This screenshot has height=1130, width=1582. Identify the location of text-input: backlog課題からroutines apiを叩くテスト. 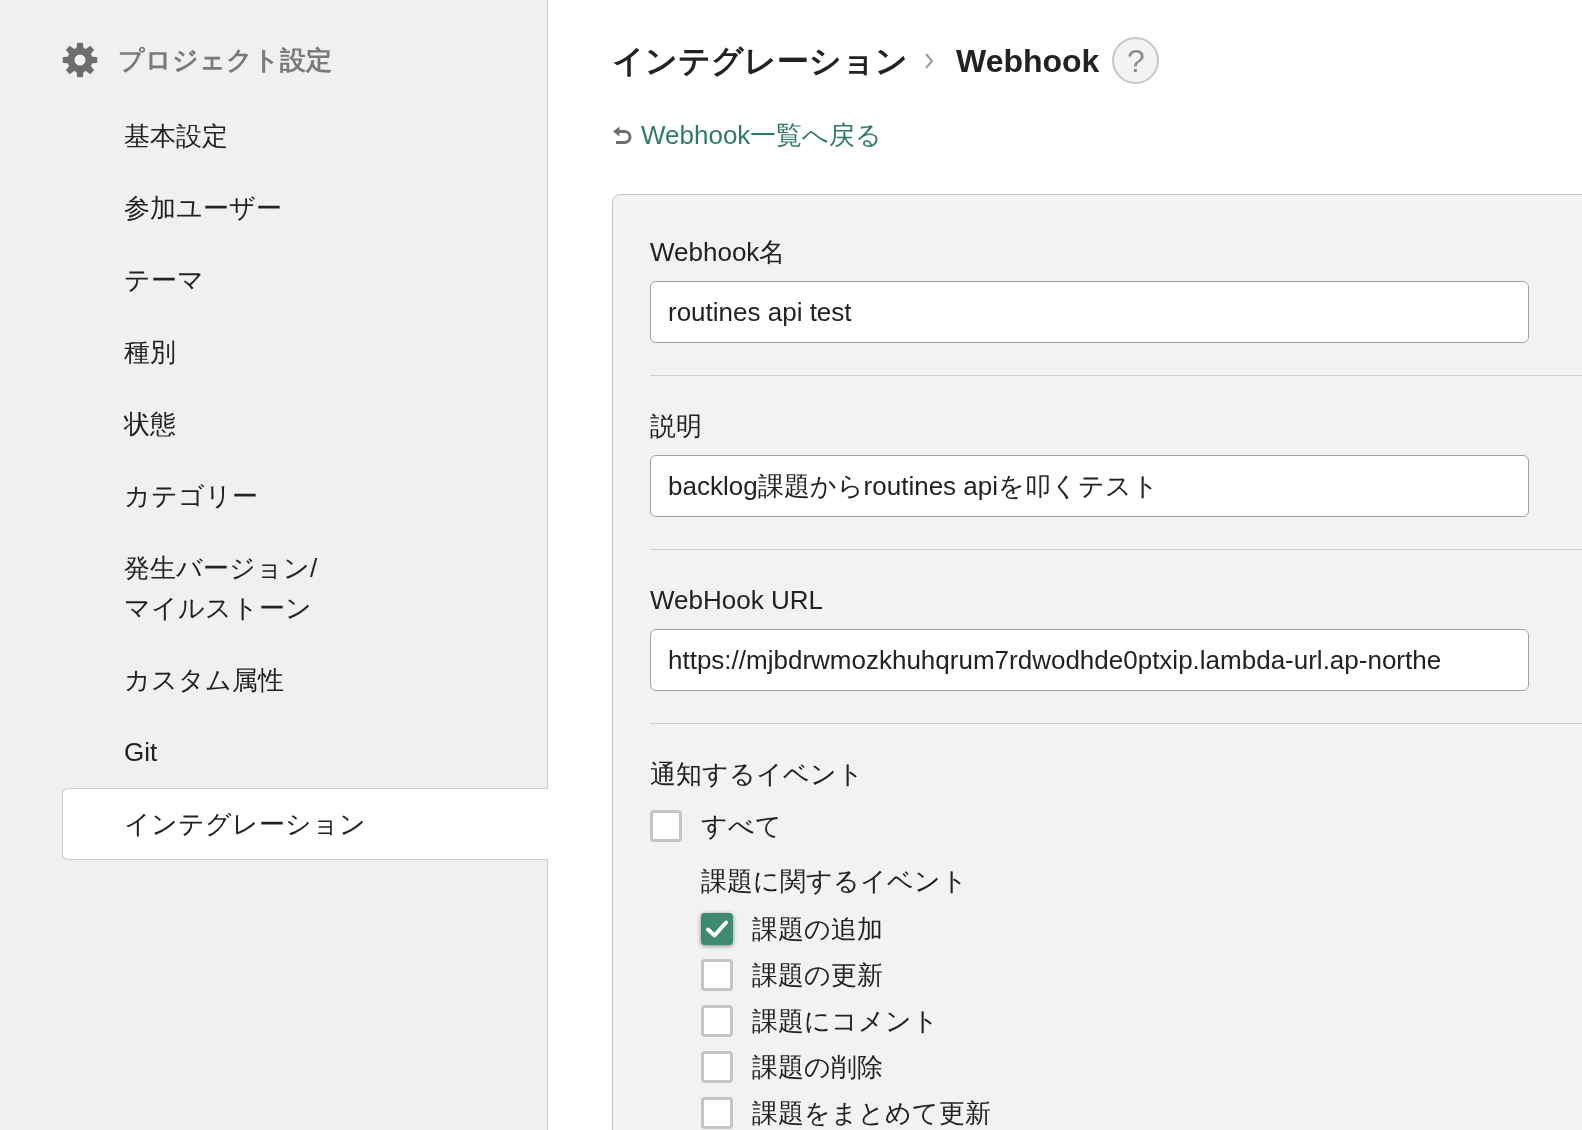
(1089, 486).